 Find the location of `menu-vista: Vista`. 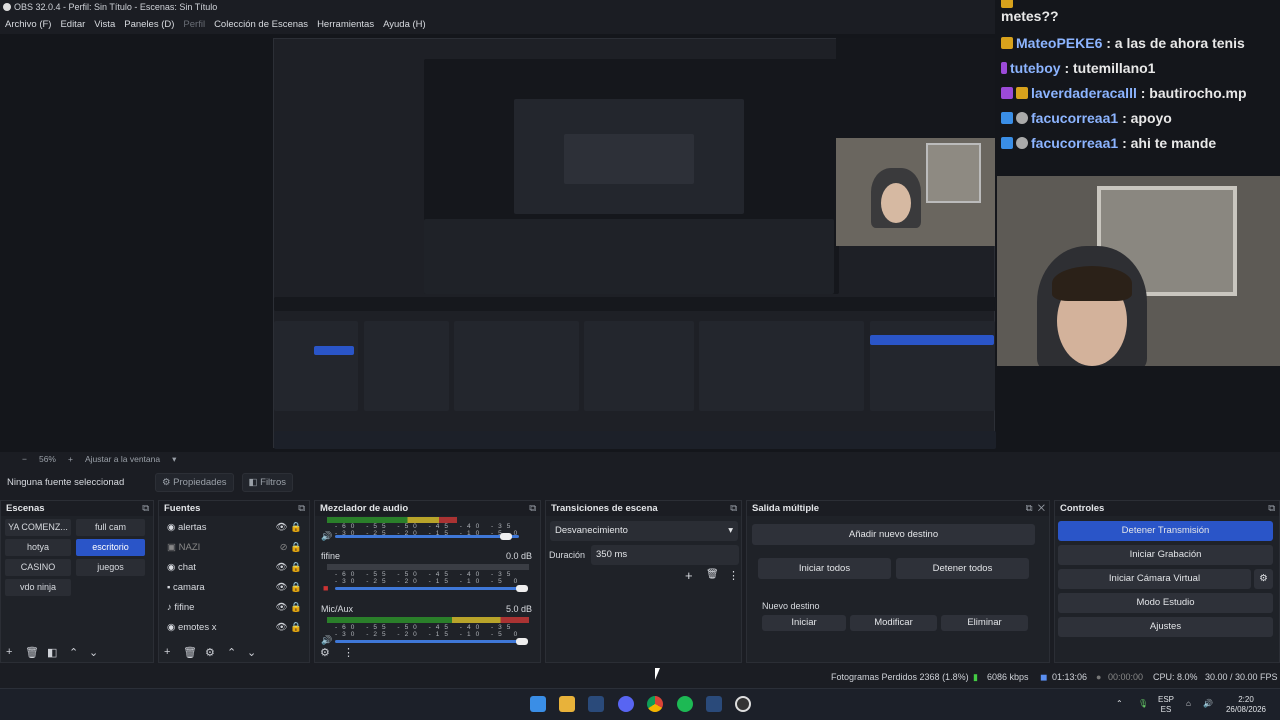

menu-vista: Vista is located at coordinates (104, 24).